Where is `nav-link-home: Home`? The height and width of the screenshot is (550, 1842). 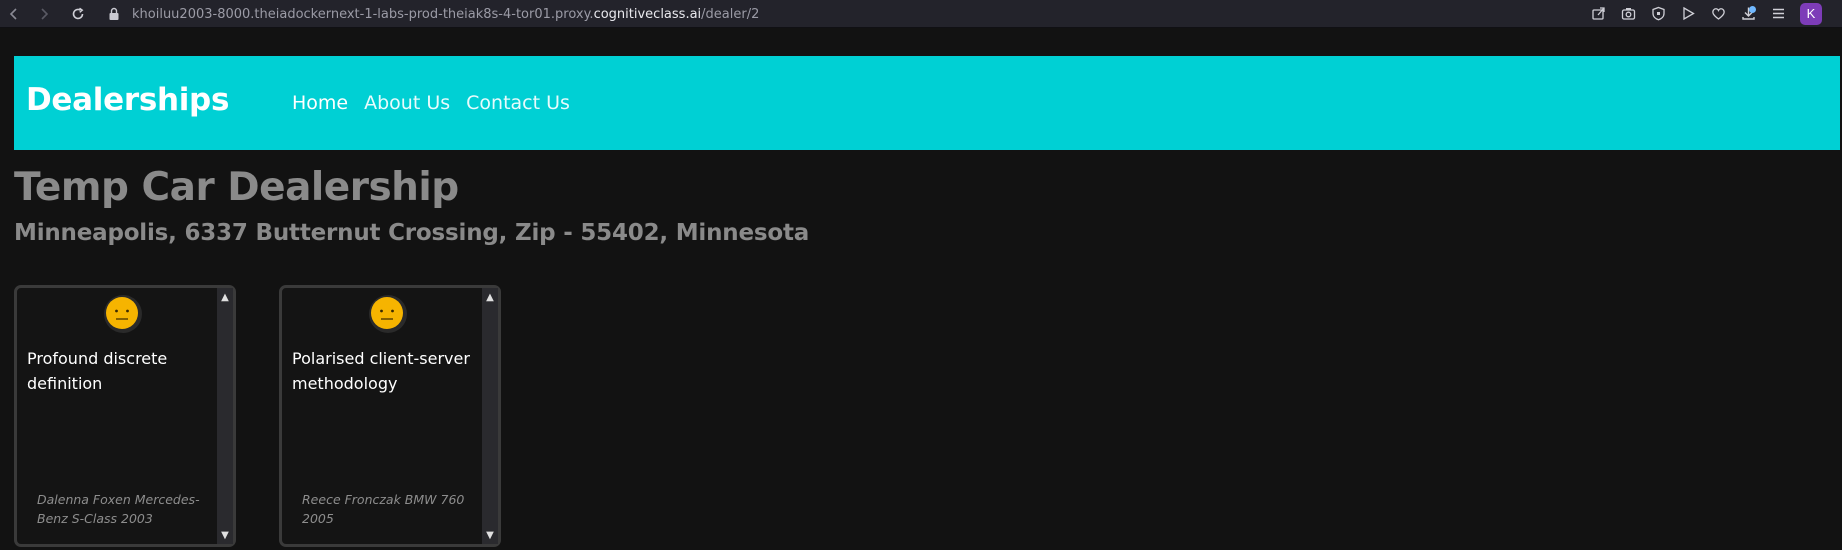
nav-link-home: Home is located at coordinates (320, 103).